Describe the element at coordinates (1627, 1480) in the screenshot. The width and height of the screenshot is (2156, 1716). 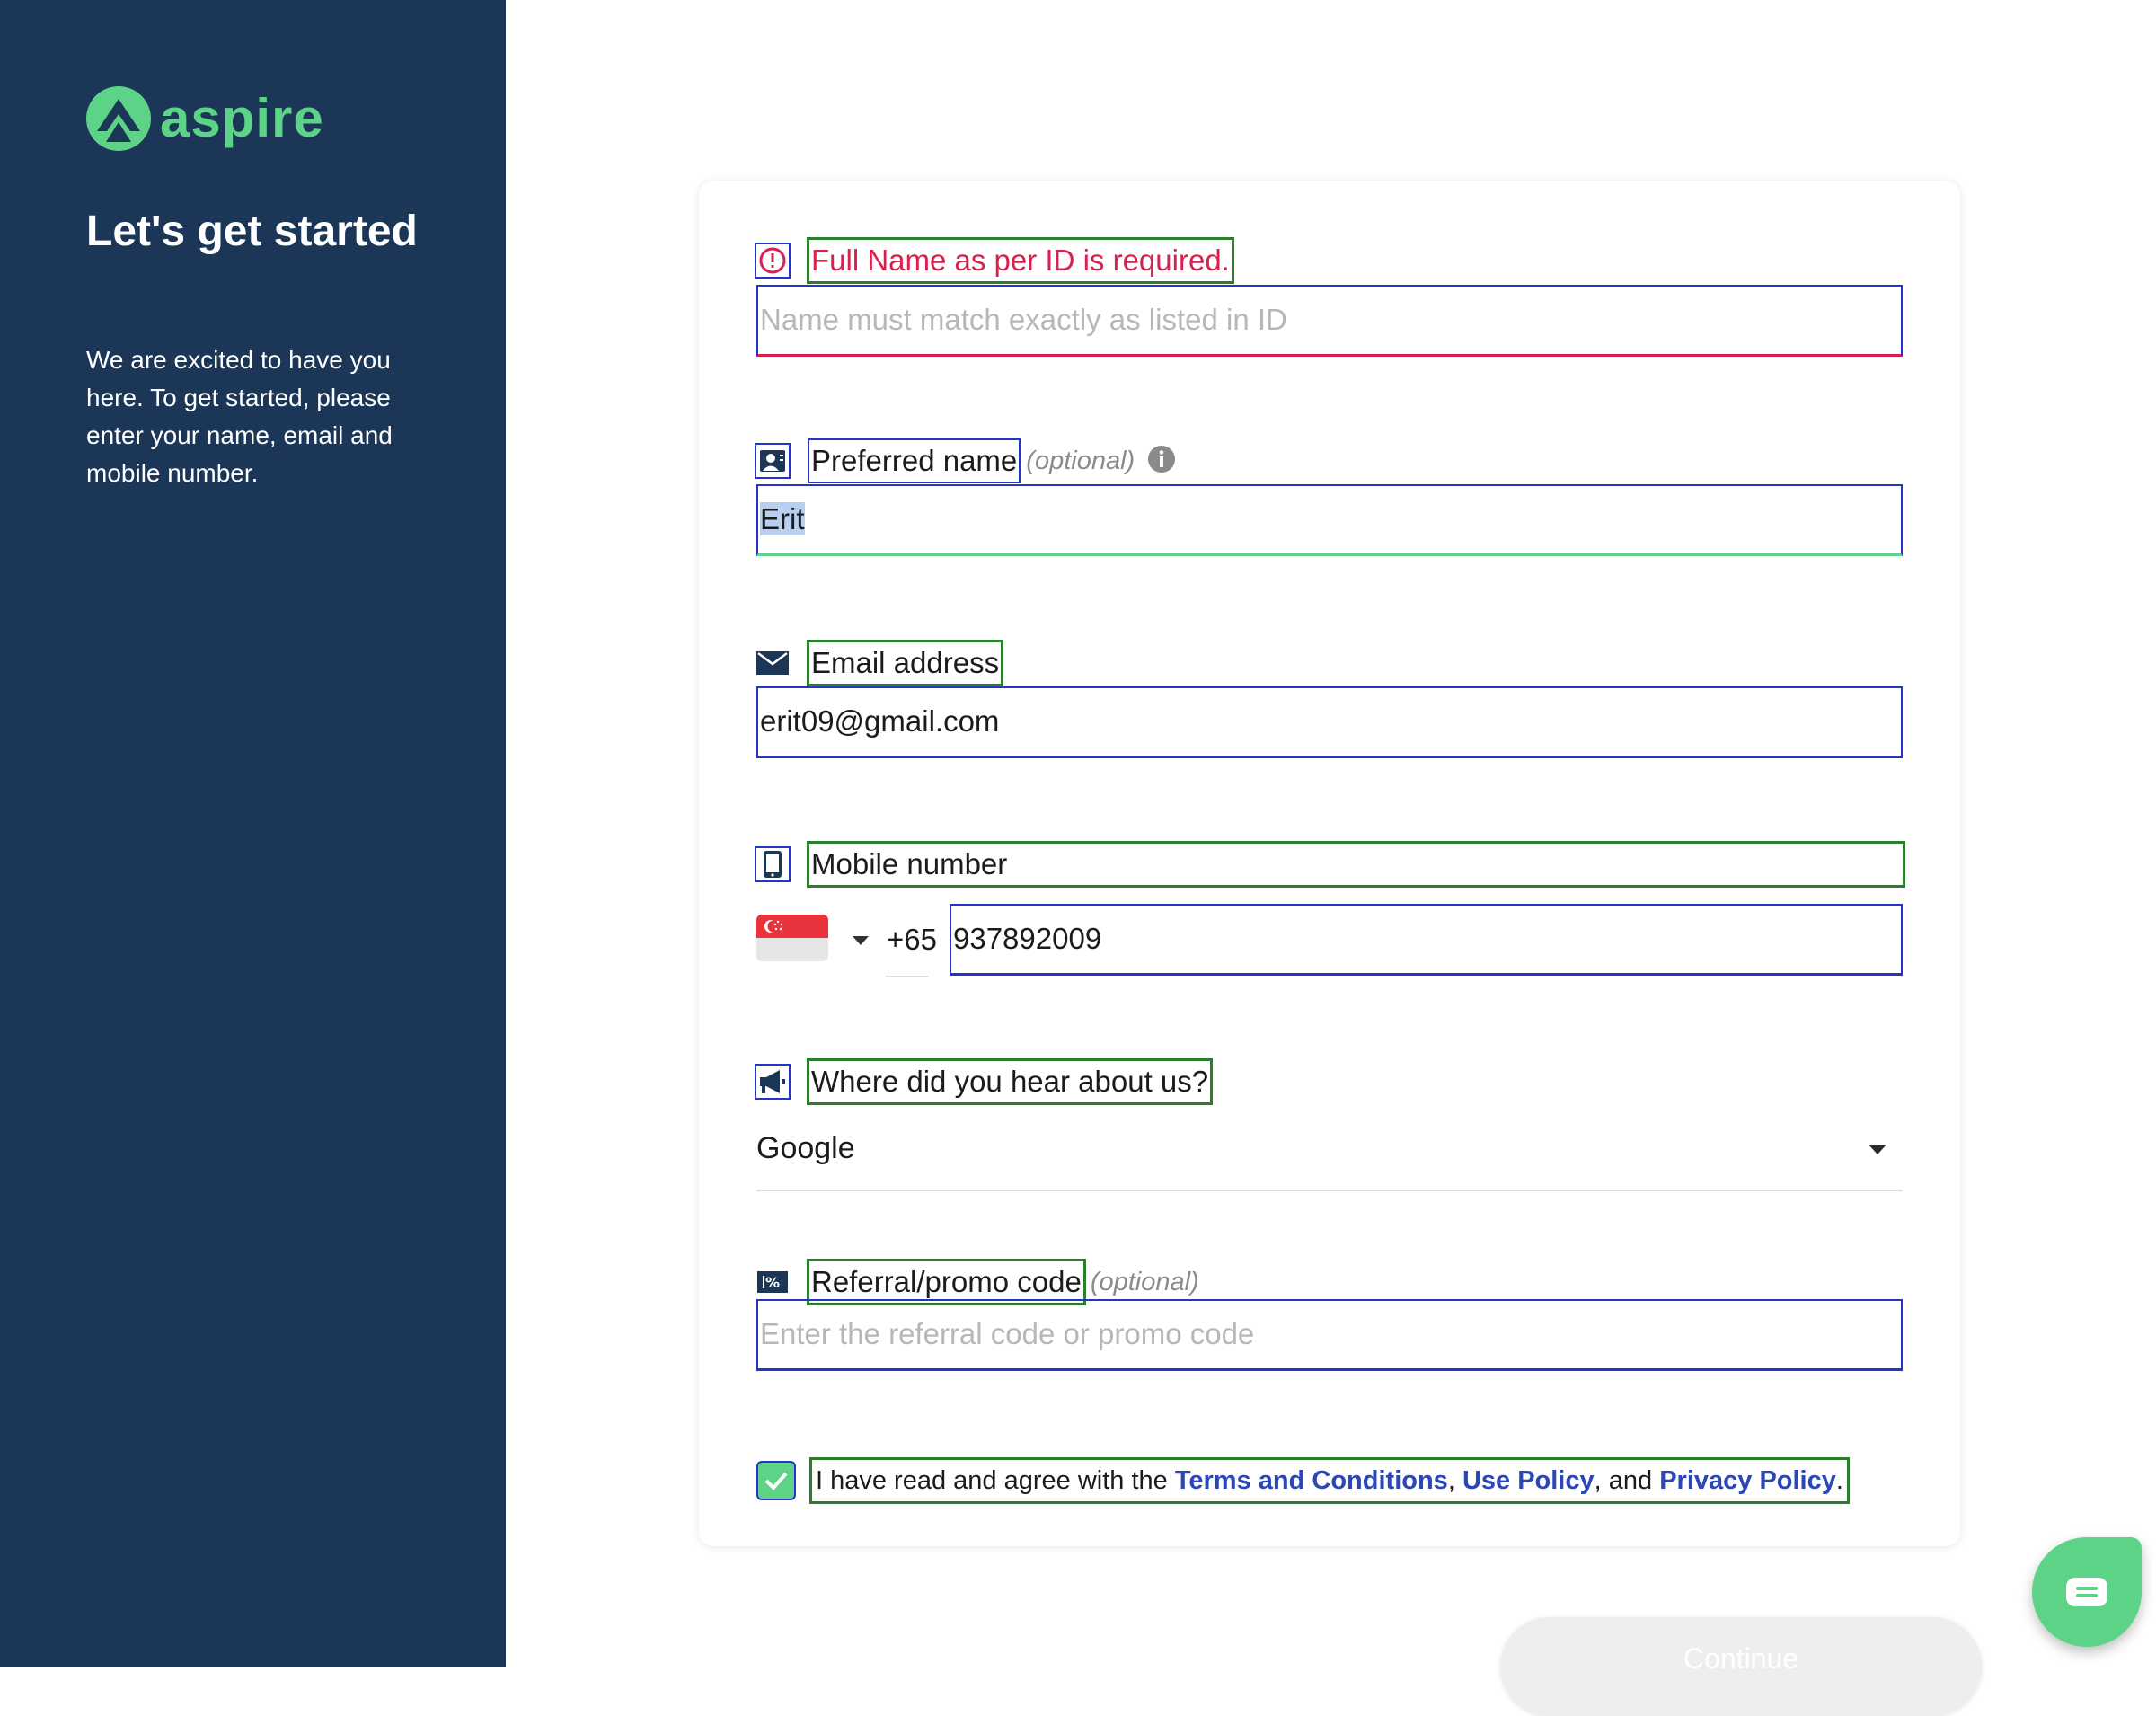
I see `agreement-sep: , and` at that location.